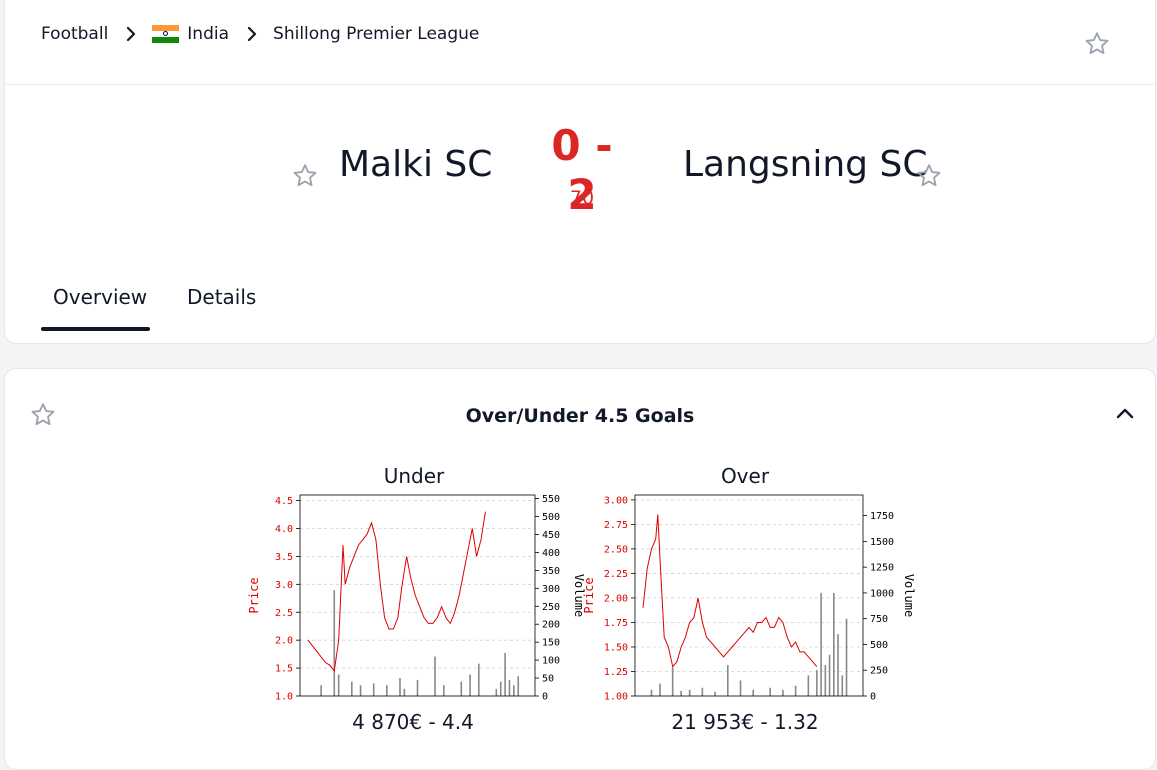  Describe the element at coordinates (1125, 414) in the screenshot. I see `chevron-up-icon` at that location.